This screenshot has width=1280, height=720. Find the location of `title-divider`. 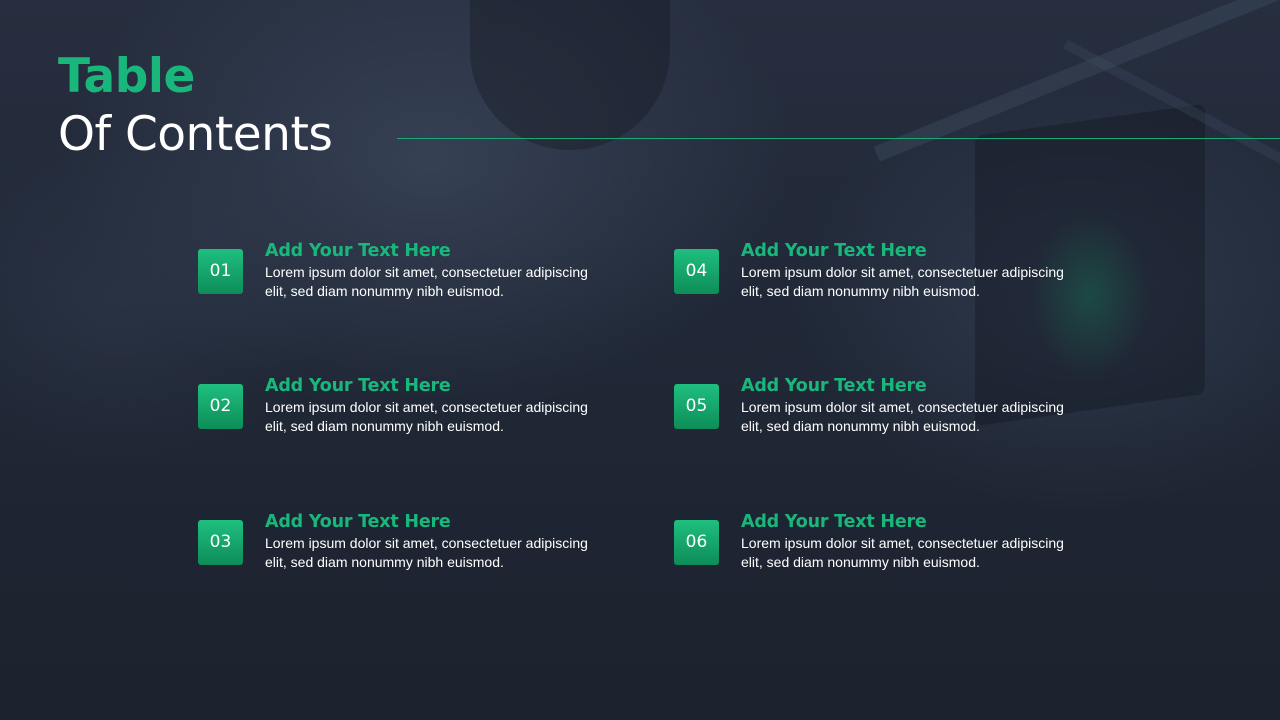

title-divider is located at coordinates (838, 138).